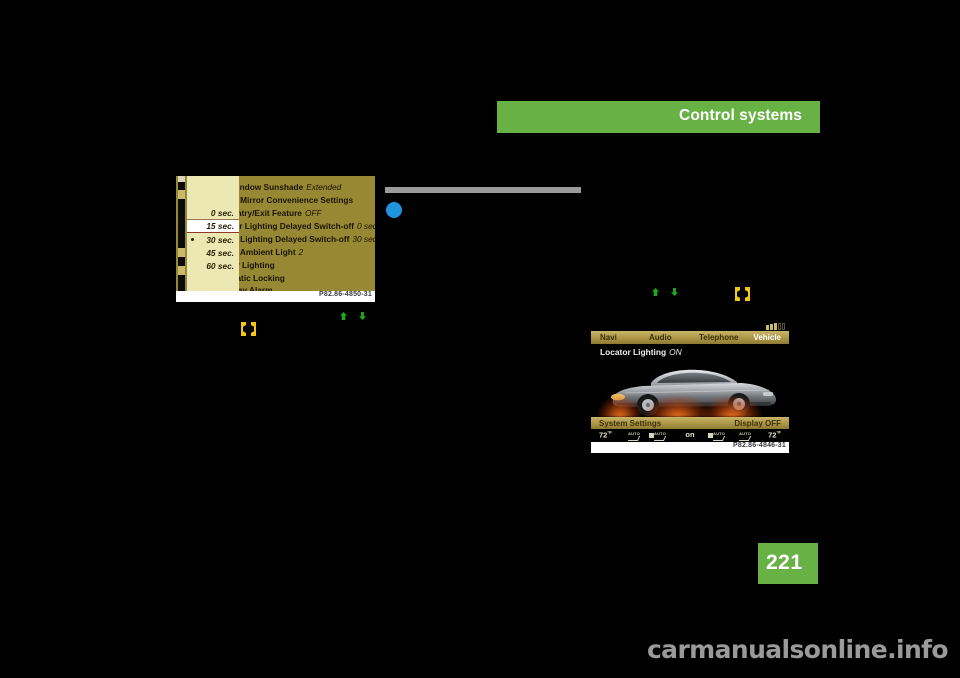 Image resolution: width=960 pixels, height=678 pixels. What do you see at coordinates (220, 226) in the screenshot?
I see `dropdown-option-label: 15 sec.` at bounding box center [220, 226].